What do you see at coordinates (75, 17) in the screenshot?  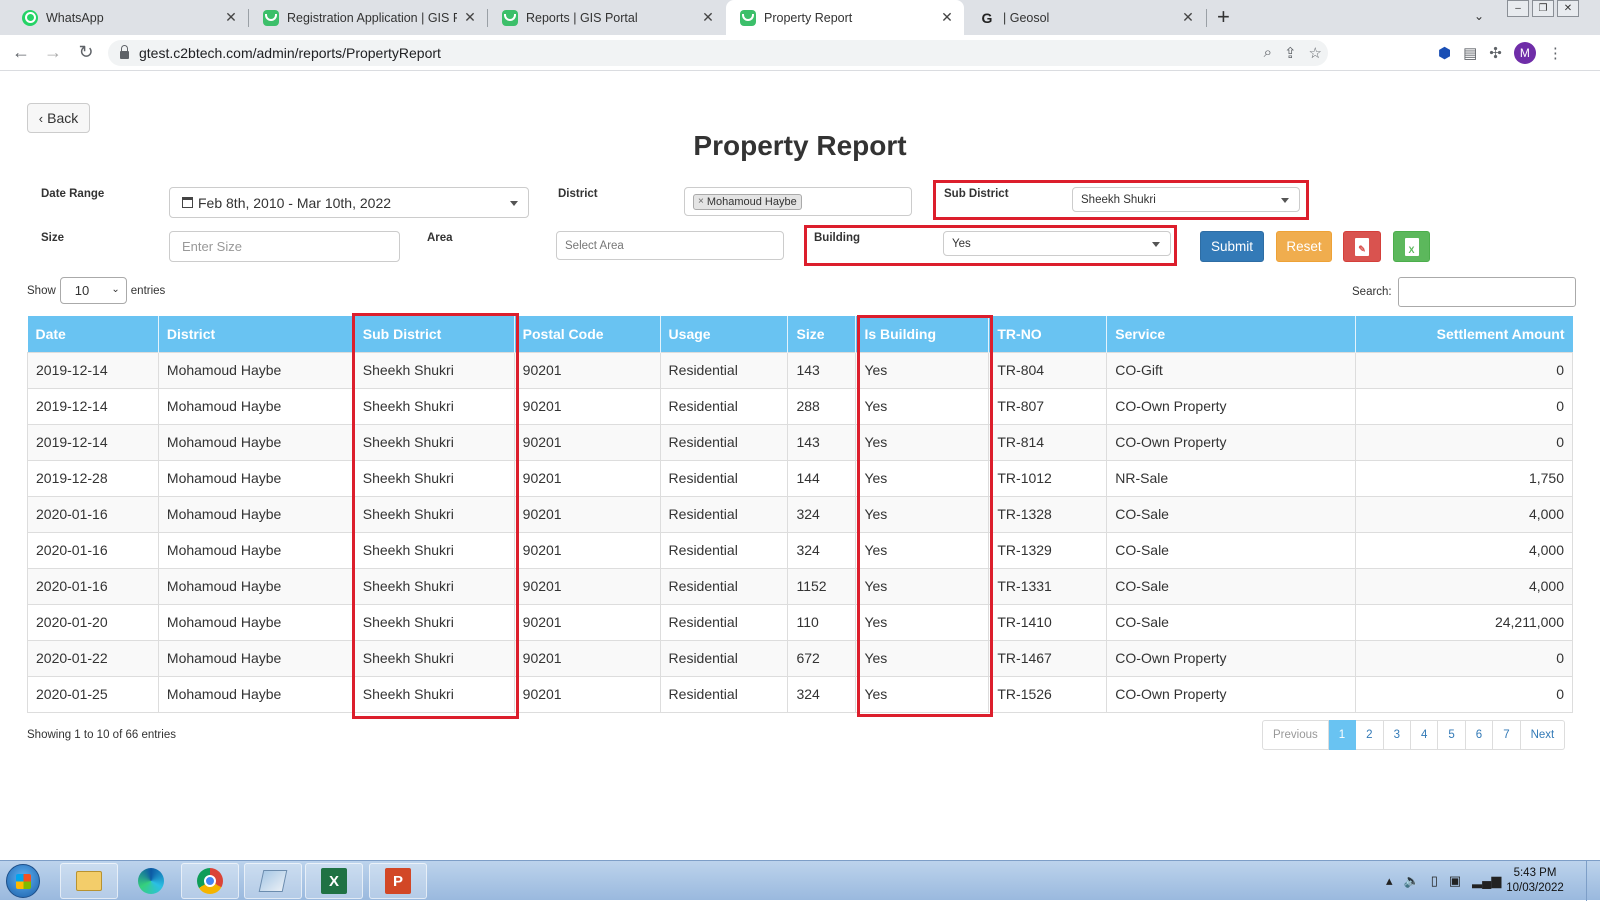 I see `tab-title: WhatsApp` at bounding box center [75, 17].